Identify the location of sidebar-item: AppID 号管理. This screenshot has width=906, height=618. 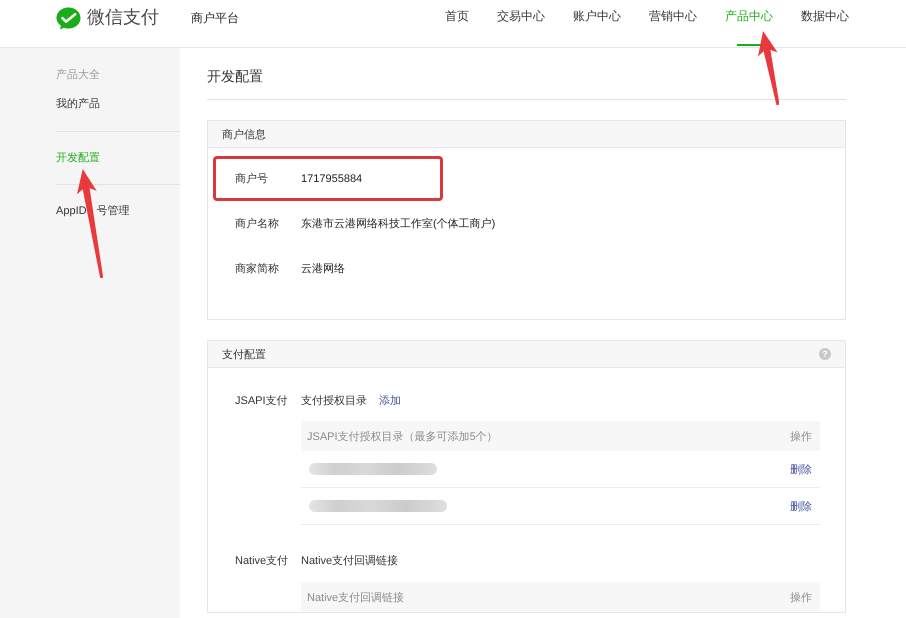
(118, 211).